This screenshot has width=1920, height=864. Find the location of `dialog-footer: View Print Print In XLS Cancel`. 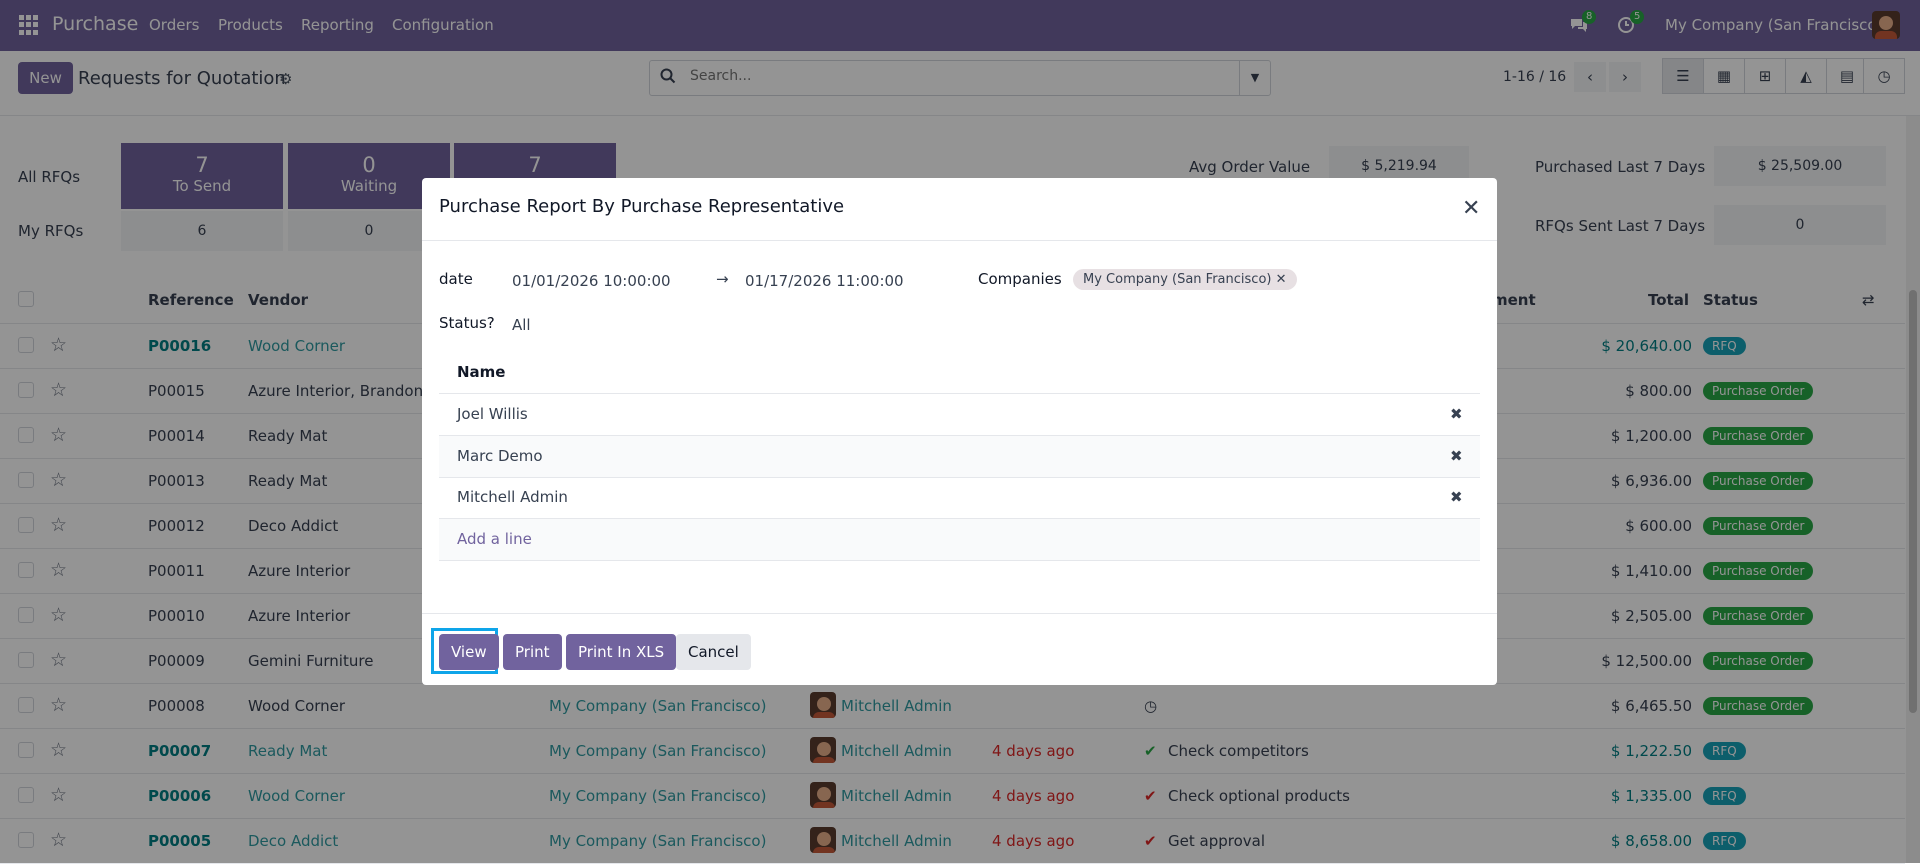

dialog-footer: View Print Print In XLS Cancel is located at coordinates (959, 649).